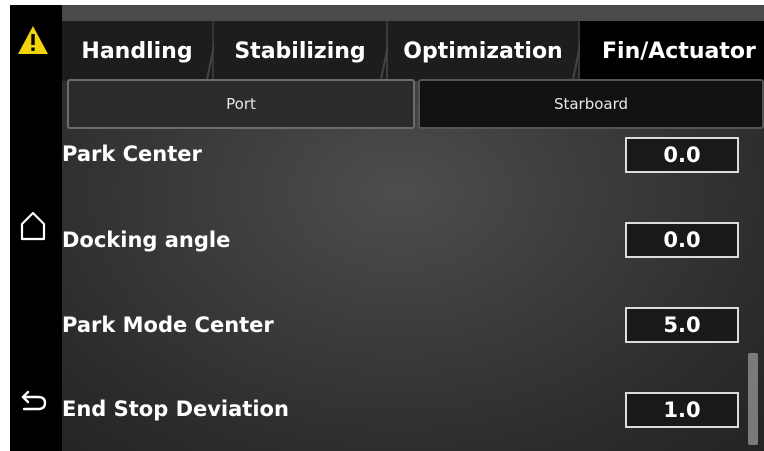 This screenshot has width=764, height=451. I want to click on end-stop-deviation-value-field: 1.0, so click(682, 410).